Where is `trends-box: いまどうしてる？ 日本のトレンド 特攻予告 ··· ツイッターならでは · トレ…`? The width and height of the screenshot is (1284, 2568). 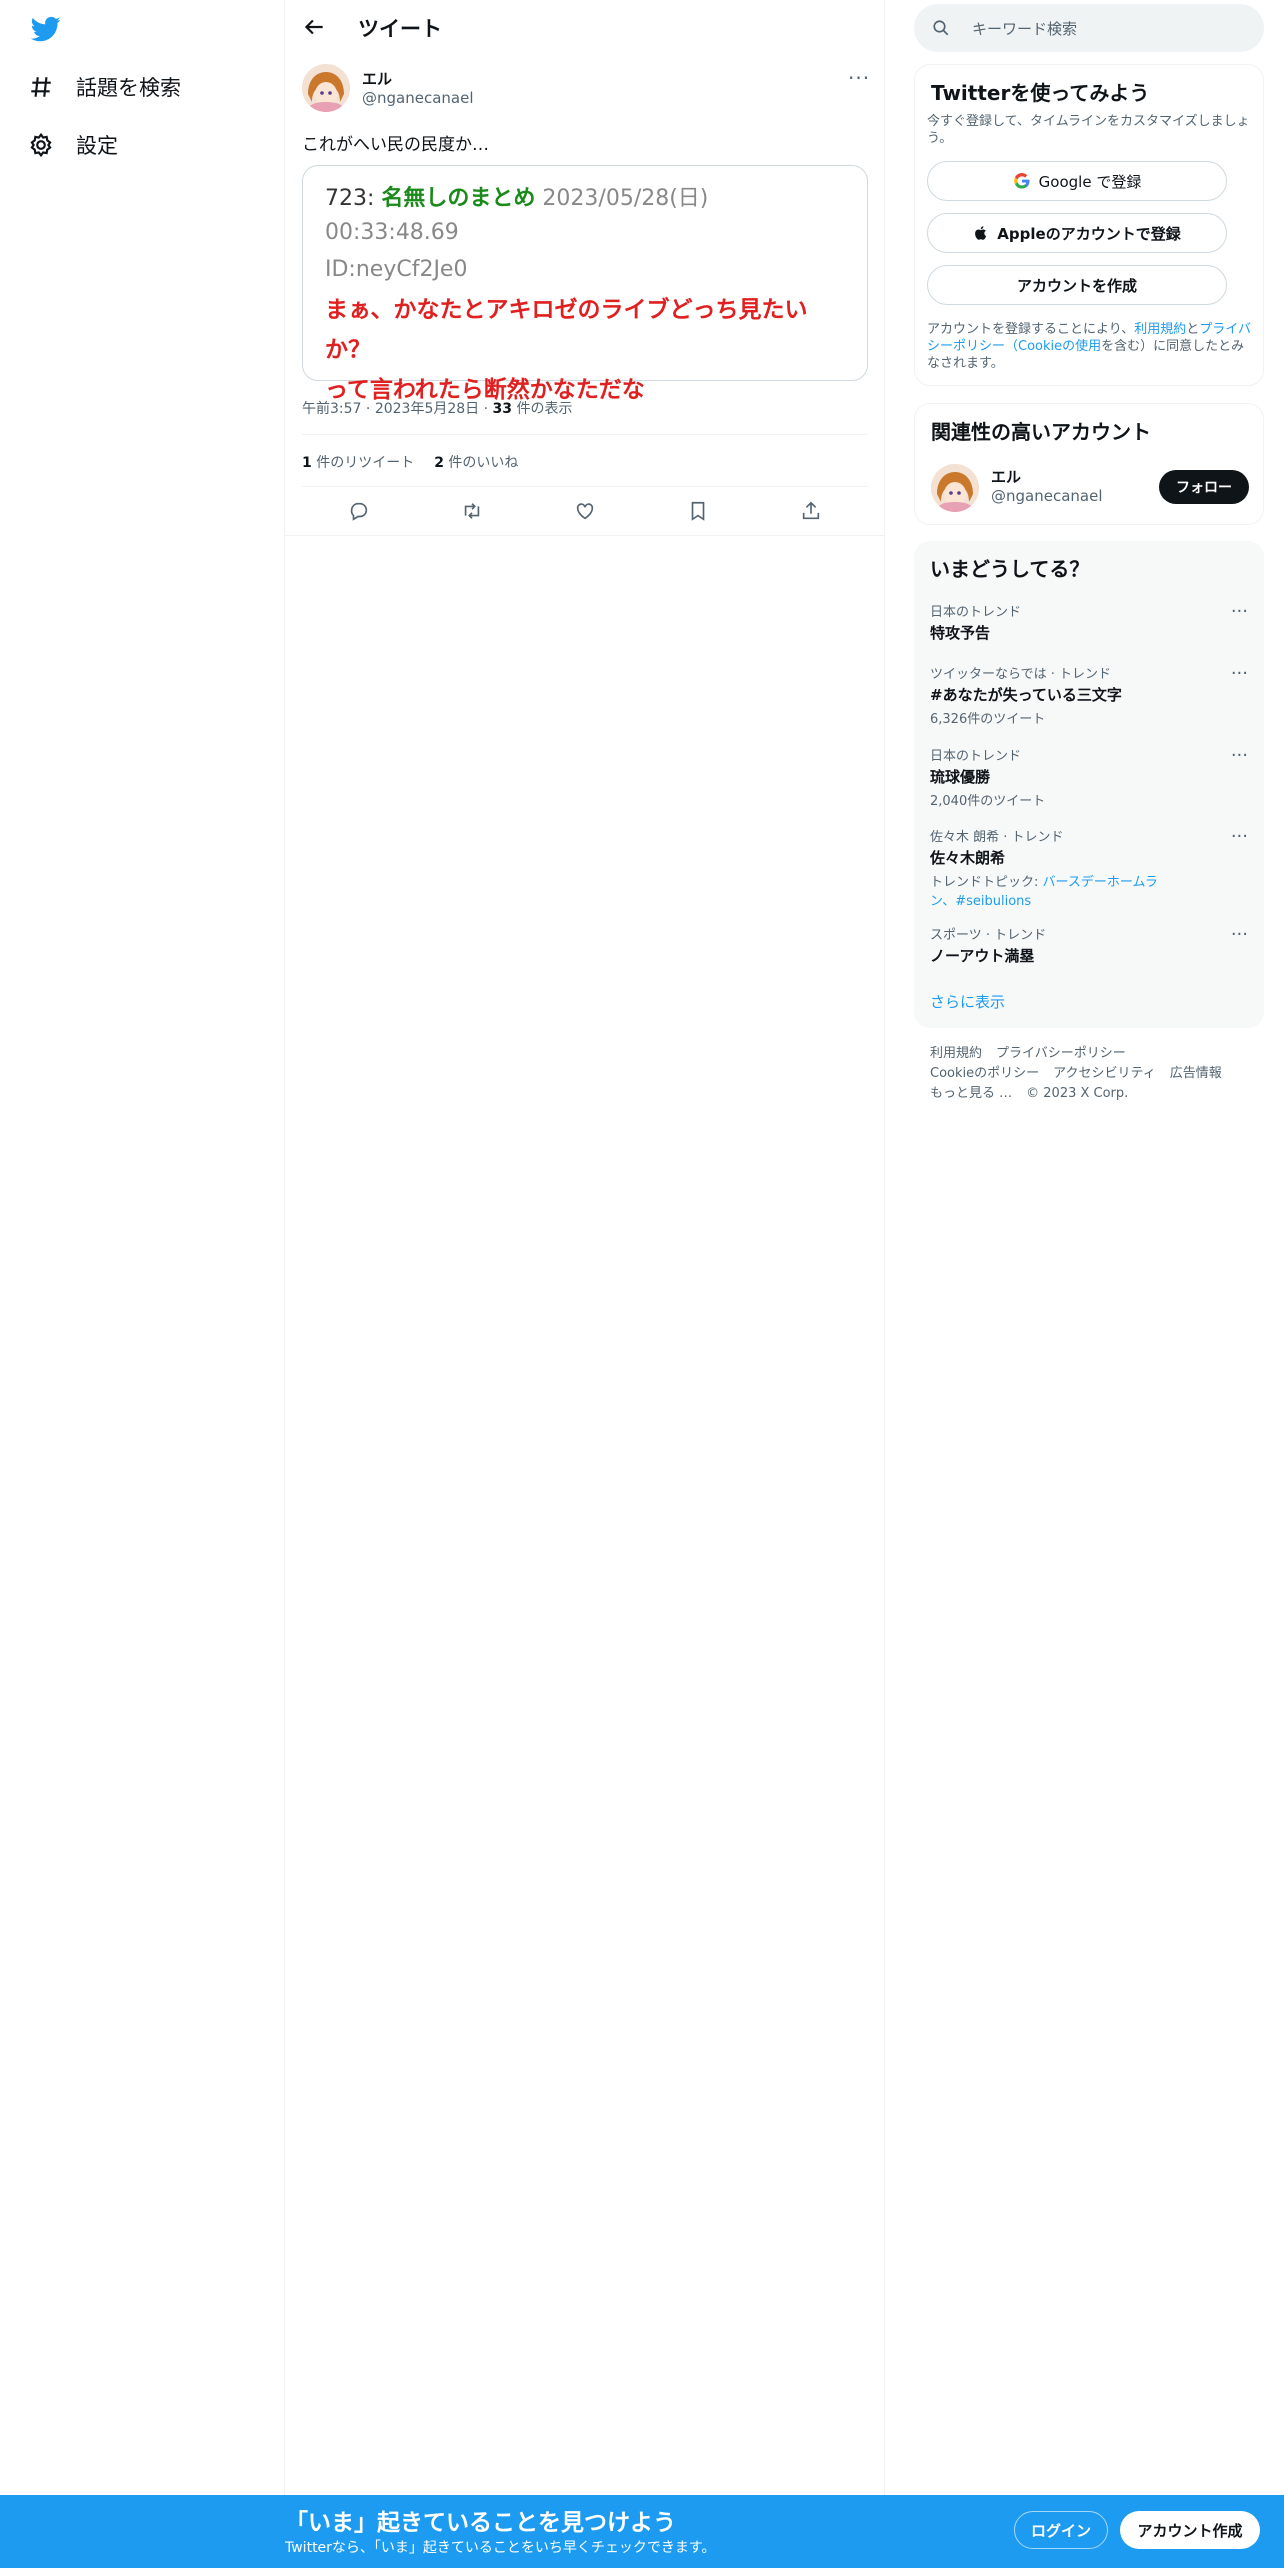
trends-box: いまどうしてる？ 日本のトレンド 特攻予告 ··· ツイッターならでは · トレ… is located at coordinates (1089, 784).